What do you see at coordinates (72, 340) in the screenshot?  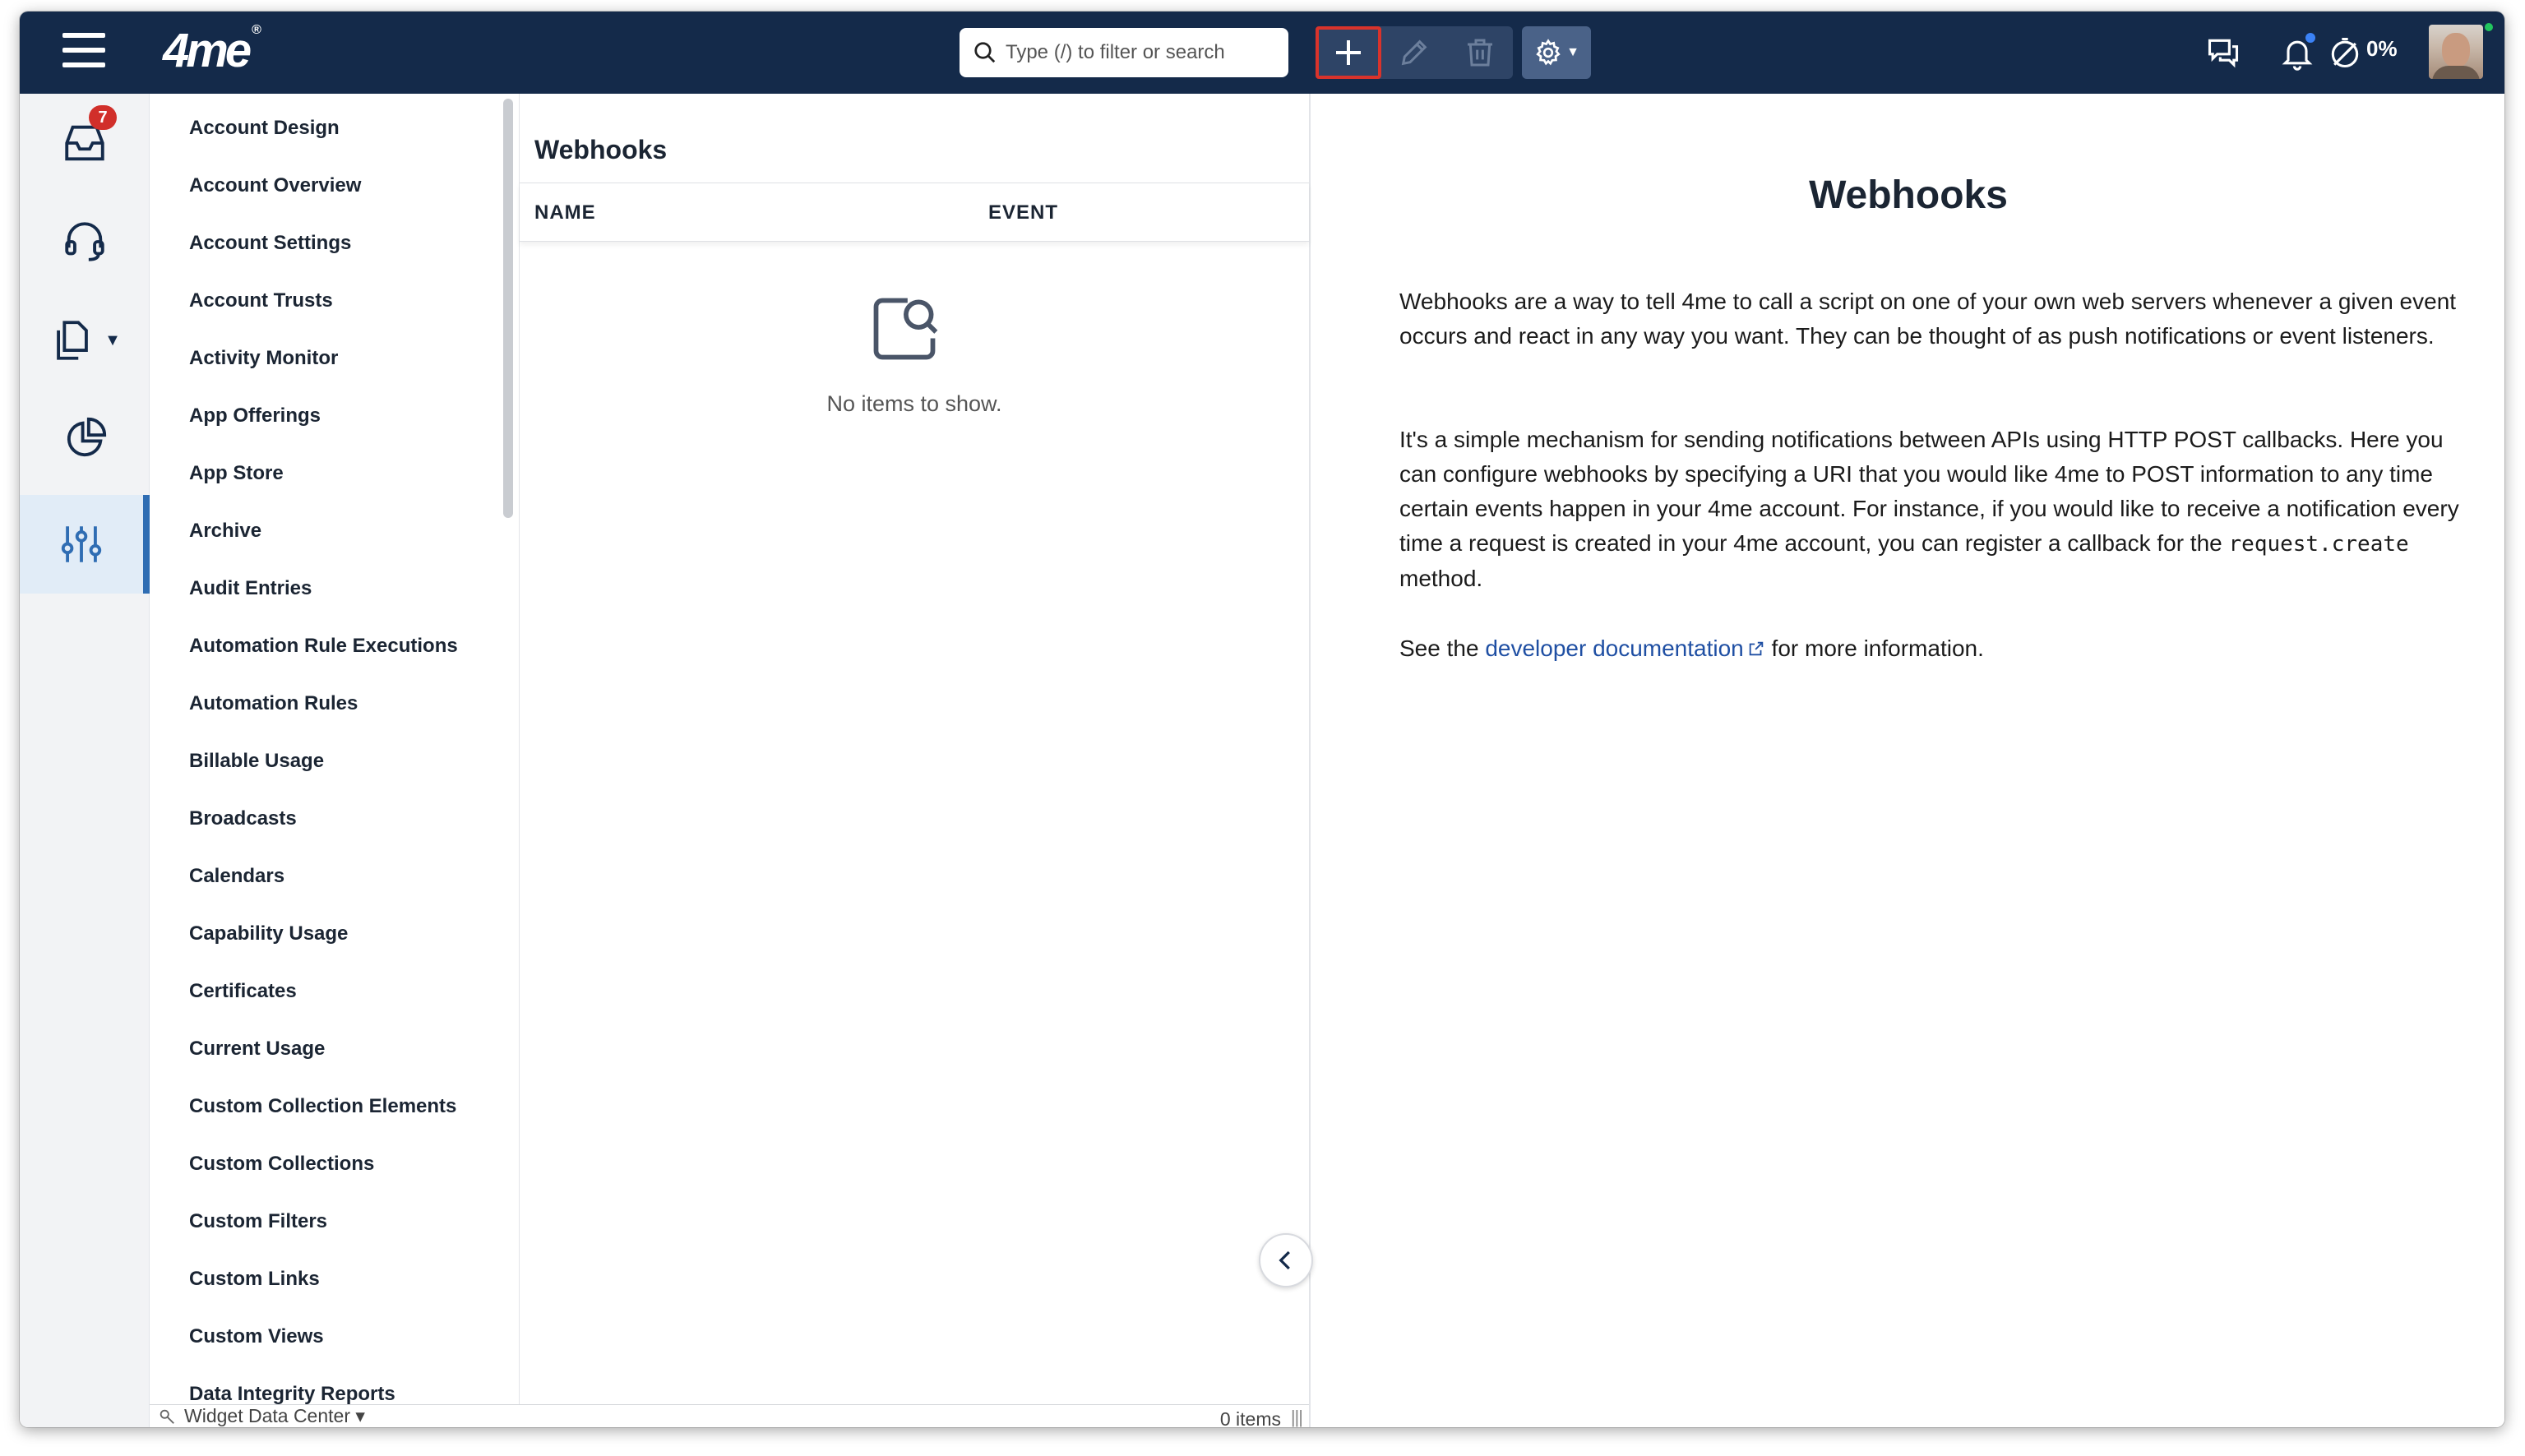 I see `documents-icon` at bounding box center [72, 340].